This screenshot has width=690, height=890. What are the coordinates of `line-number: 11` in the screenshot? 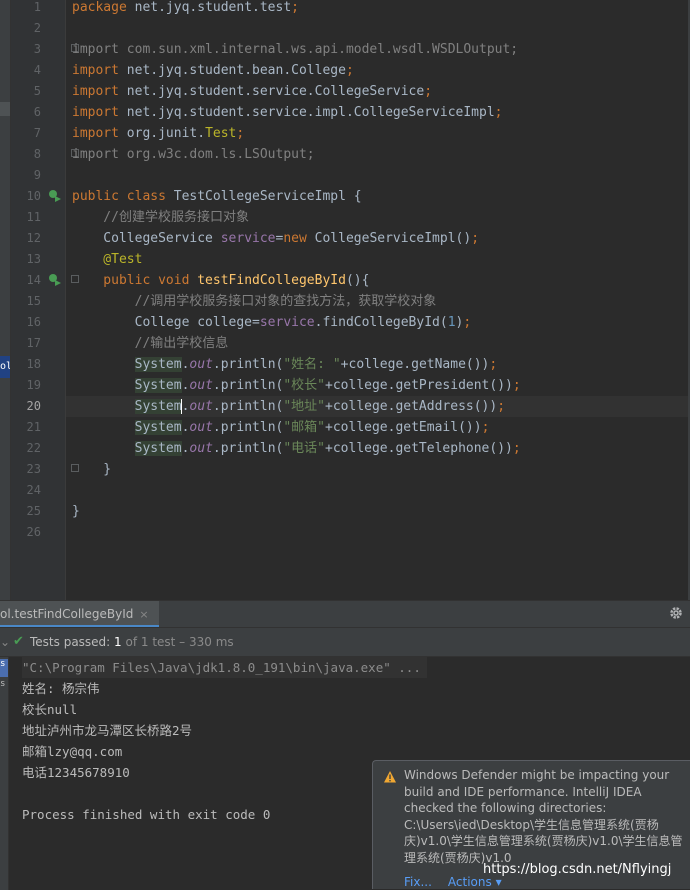 It's located at (33, 217).